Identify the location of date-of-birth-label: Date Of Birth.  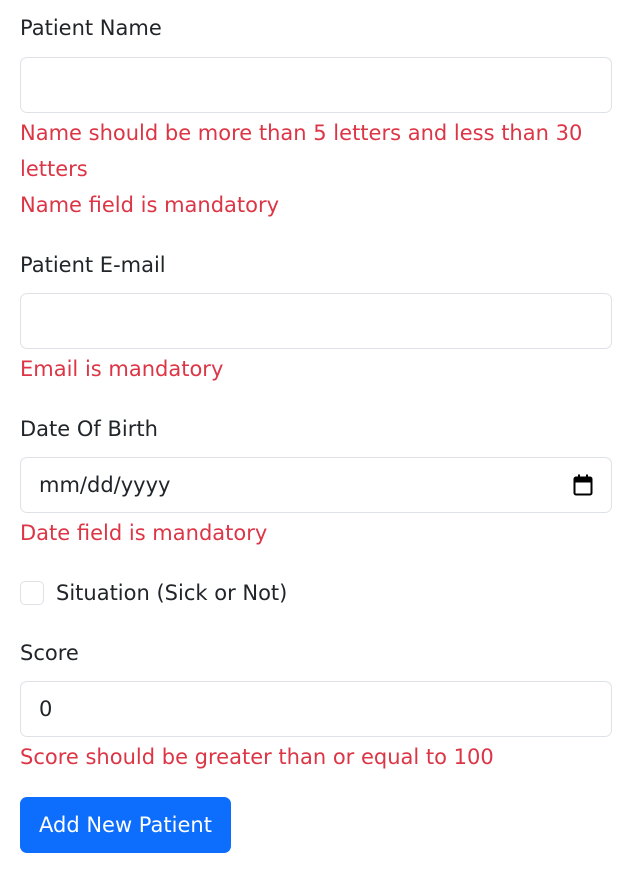
(89, 429).